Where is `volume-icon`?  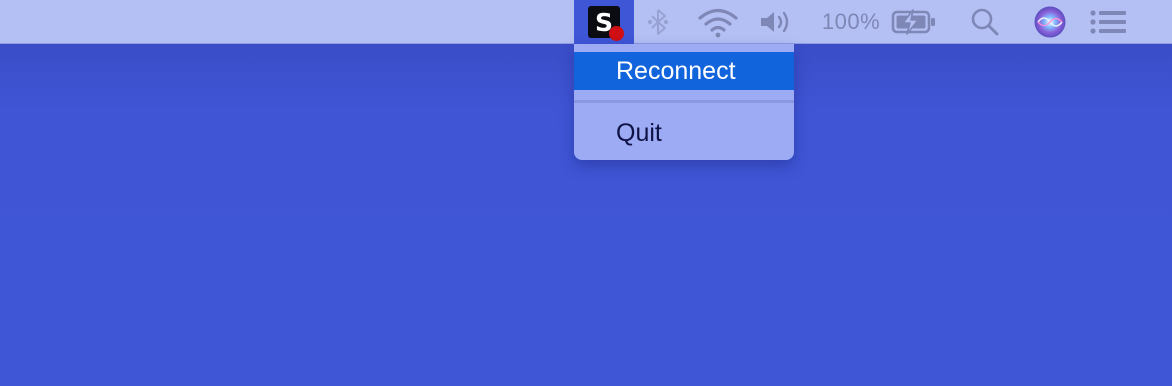
volume-icon is located at coordinates (775, 22).